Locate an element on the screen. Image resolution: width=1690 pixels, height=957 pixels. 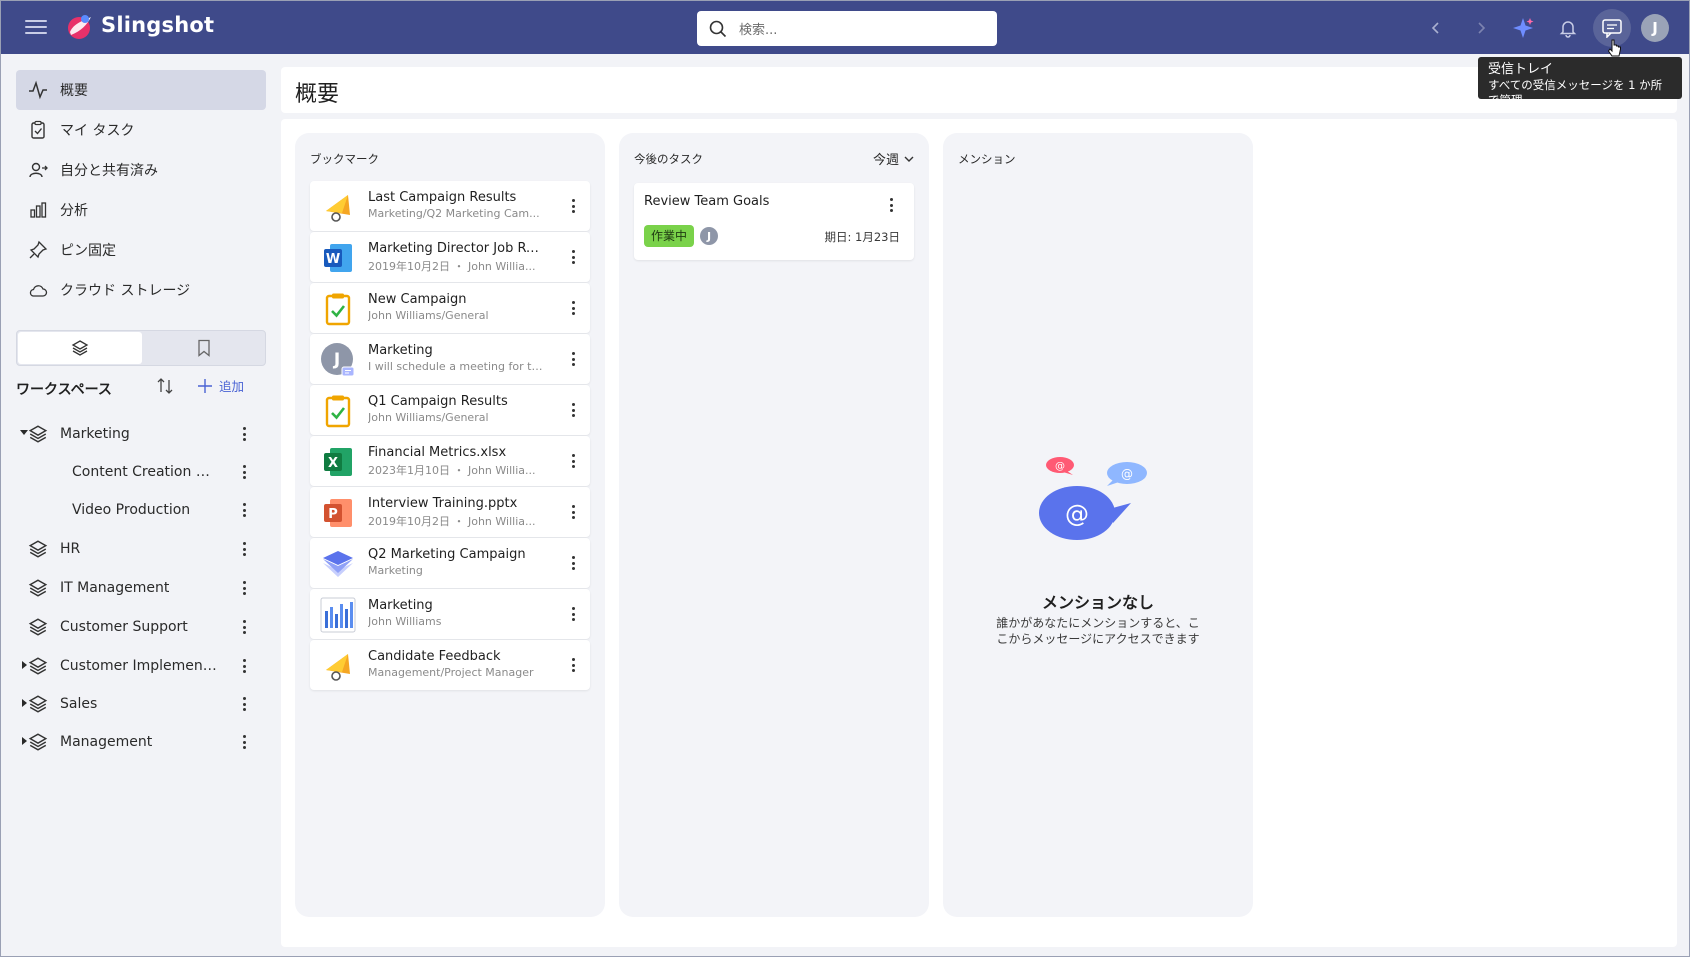
workspaces-tab is located at coordinates (80, 348).